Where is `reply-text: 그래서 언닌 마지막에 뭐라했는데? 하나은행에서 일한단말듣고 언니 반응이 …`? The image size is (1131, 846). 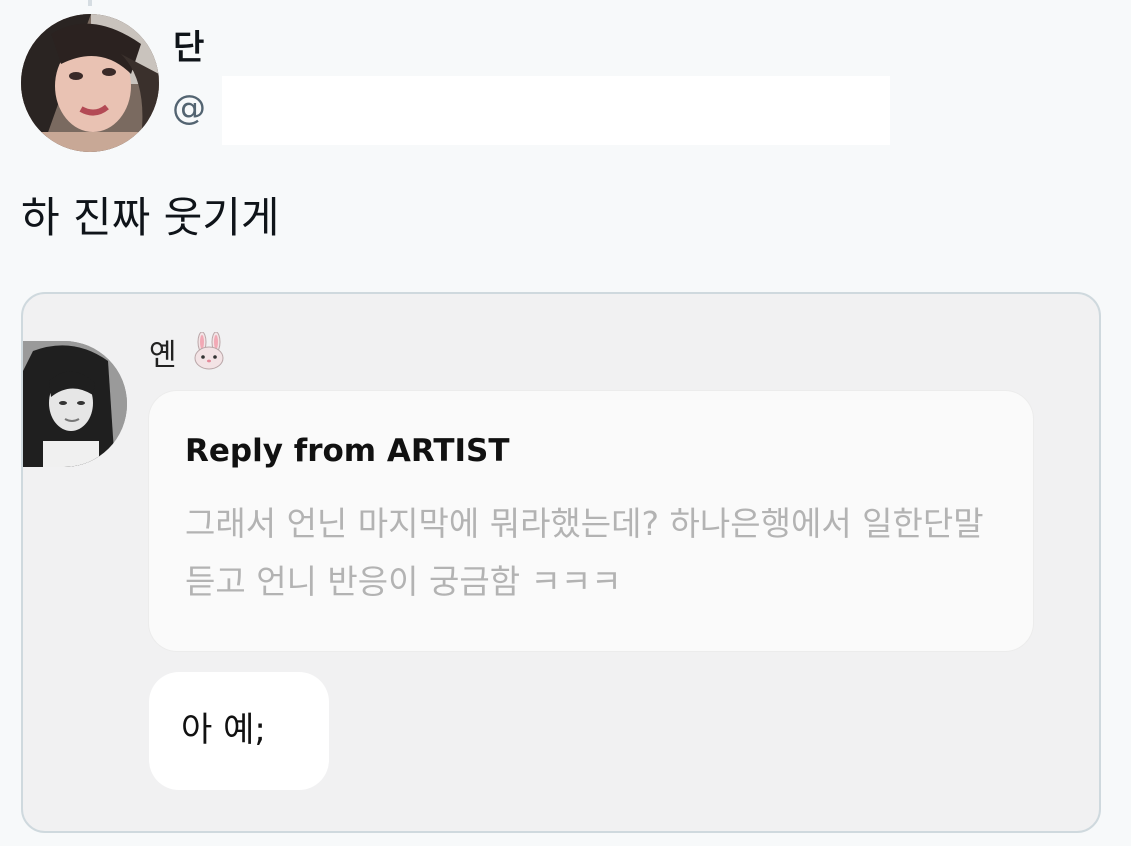 reply-text: 그래서 언닌 마지막에 뭐라했는데? 하나은행에서 일한단말듣고 언니 반응이 … is located at coordinates (584, 552).